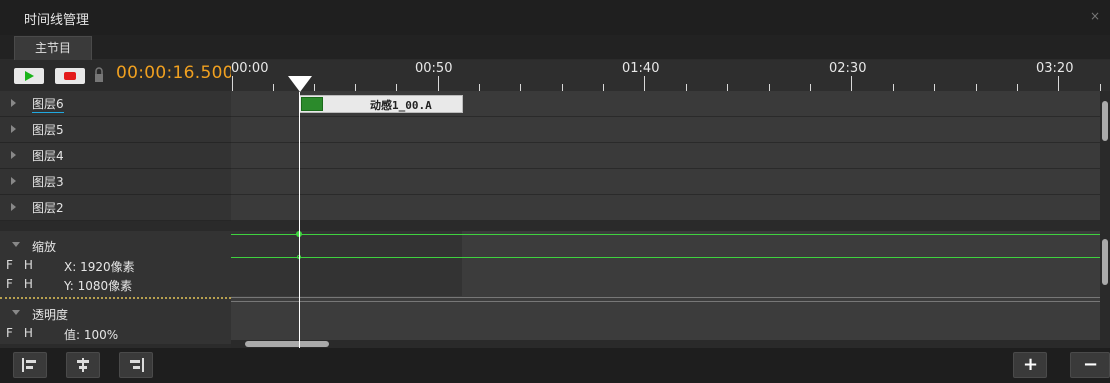  I want to click on scale-x-row: FH X: 1920像素, so click(115, 266).